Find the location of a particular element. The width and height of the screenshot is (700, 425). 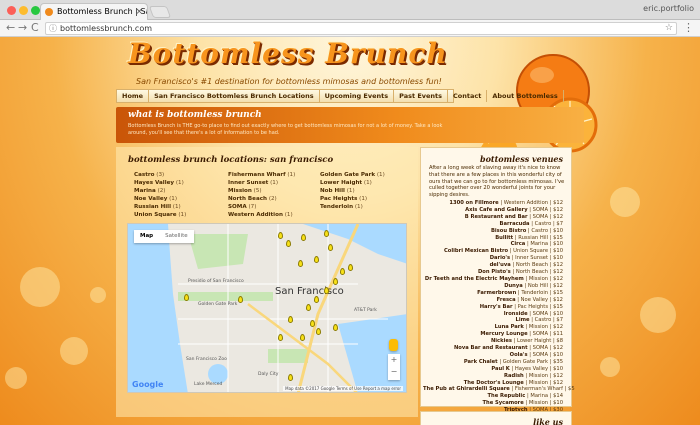

browser-menu-icon: ⋮ is located at coordinates (688, 27).